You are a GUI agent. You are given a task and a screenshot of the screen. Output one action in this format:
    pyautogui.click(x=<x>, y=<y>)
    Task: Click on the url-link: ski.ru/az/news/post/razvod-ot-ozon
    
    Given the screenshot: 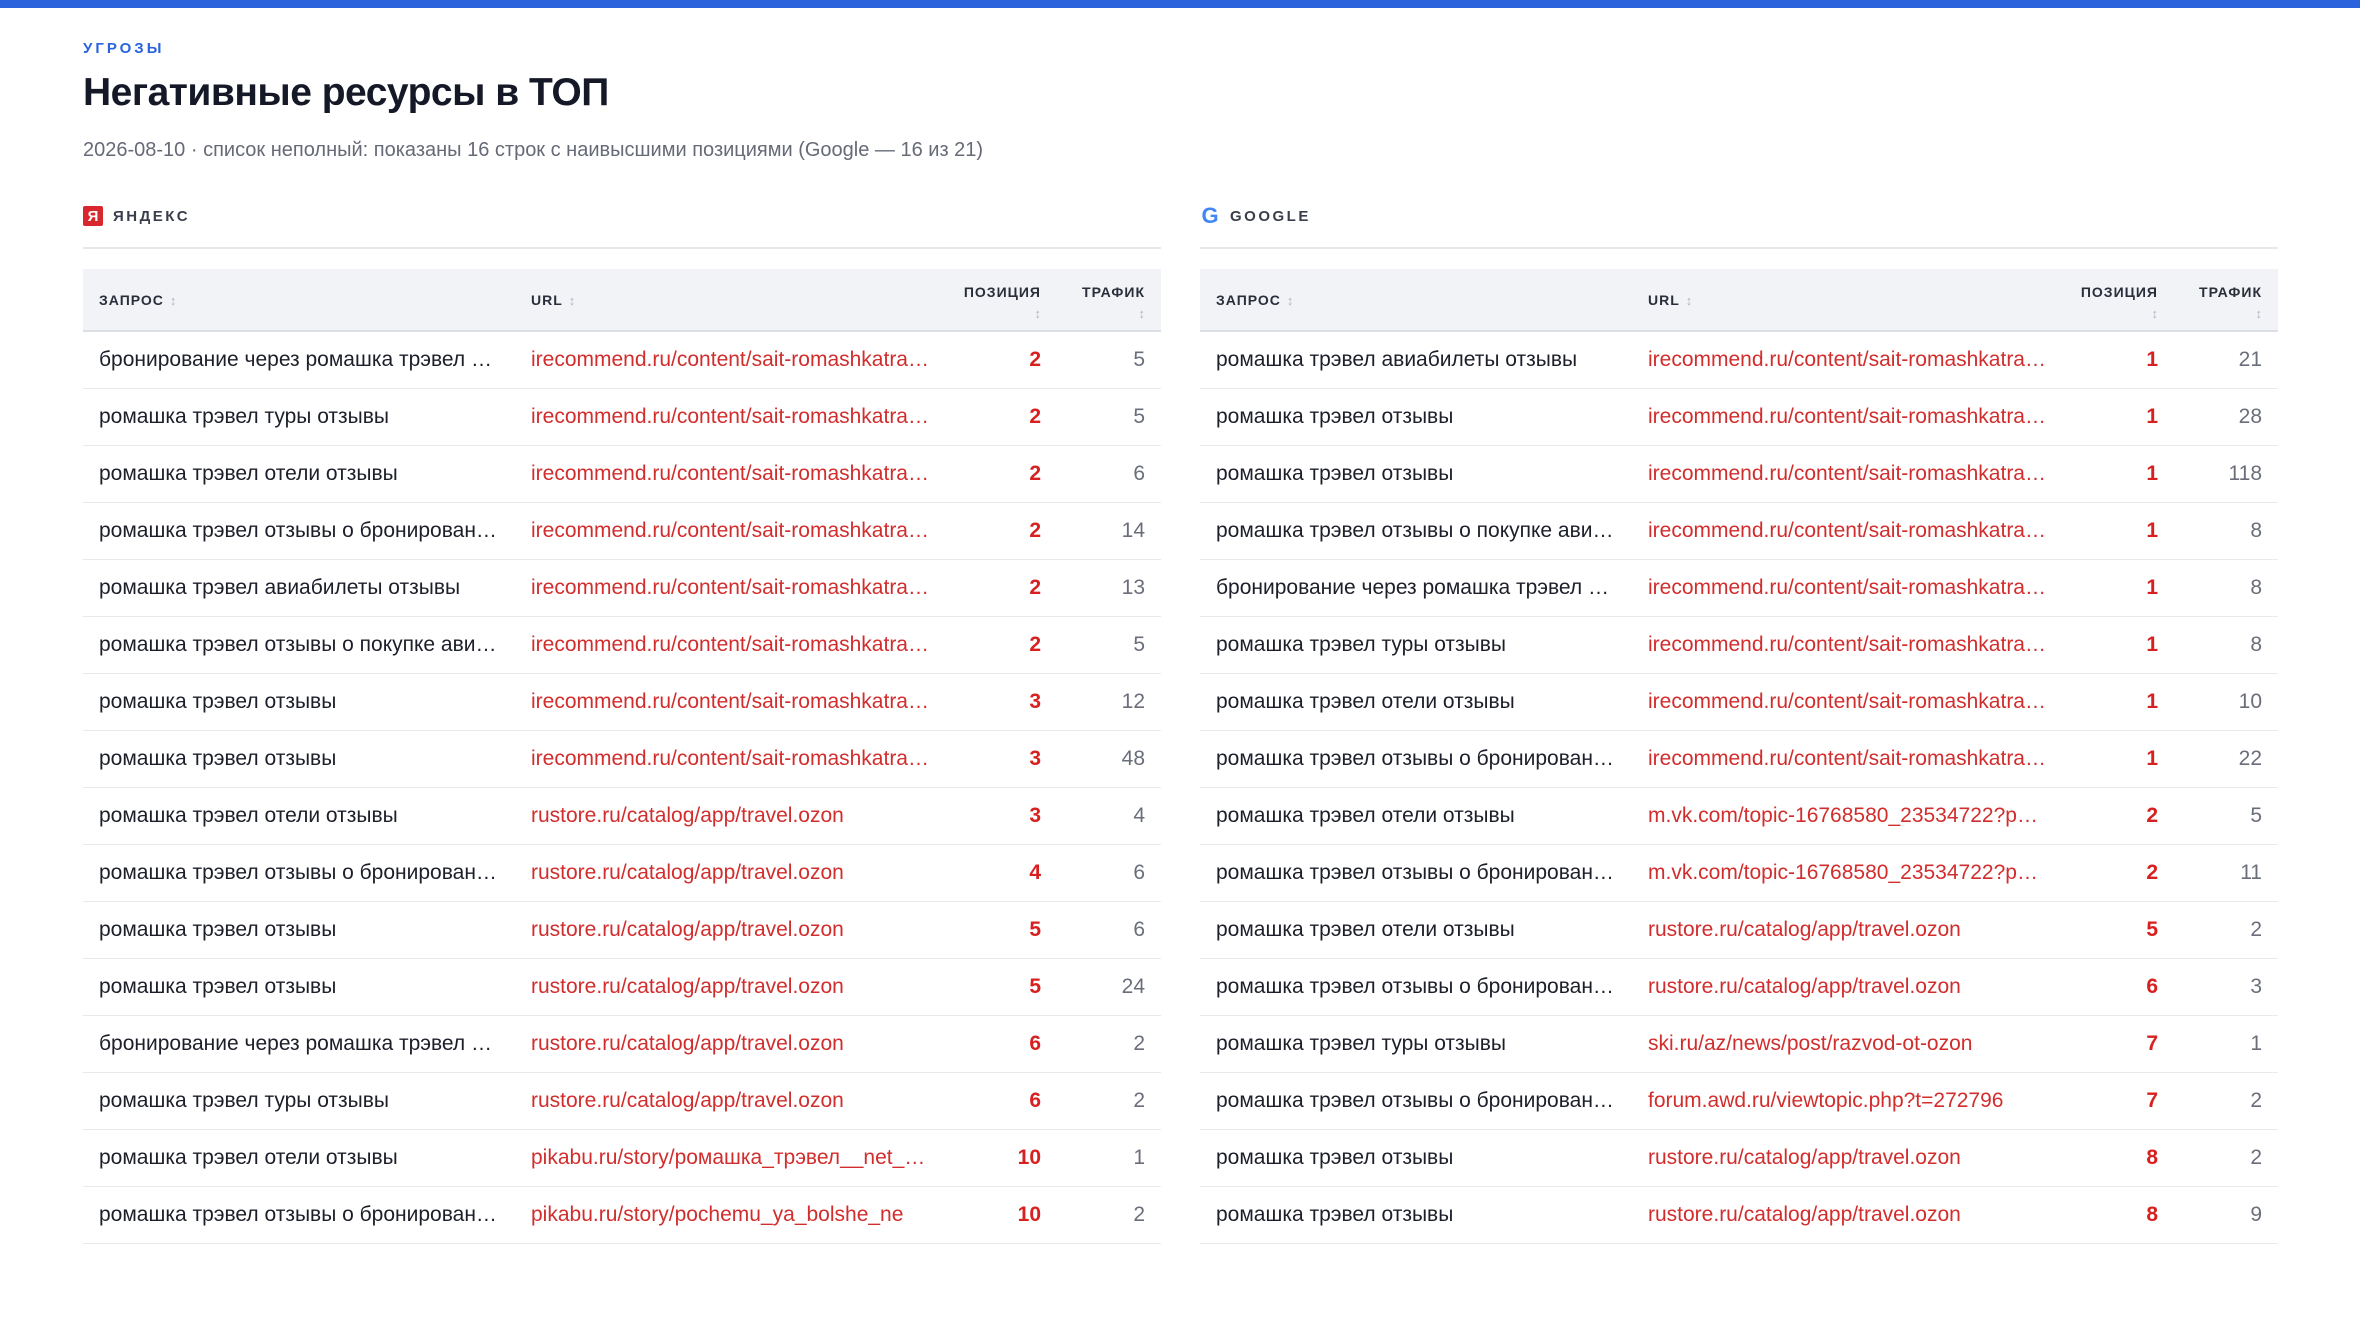 What is the action you would take?
    pyautogui.click(x=1848, y=1044)
    